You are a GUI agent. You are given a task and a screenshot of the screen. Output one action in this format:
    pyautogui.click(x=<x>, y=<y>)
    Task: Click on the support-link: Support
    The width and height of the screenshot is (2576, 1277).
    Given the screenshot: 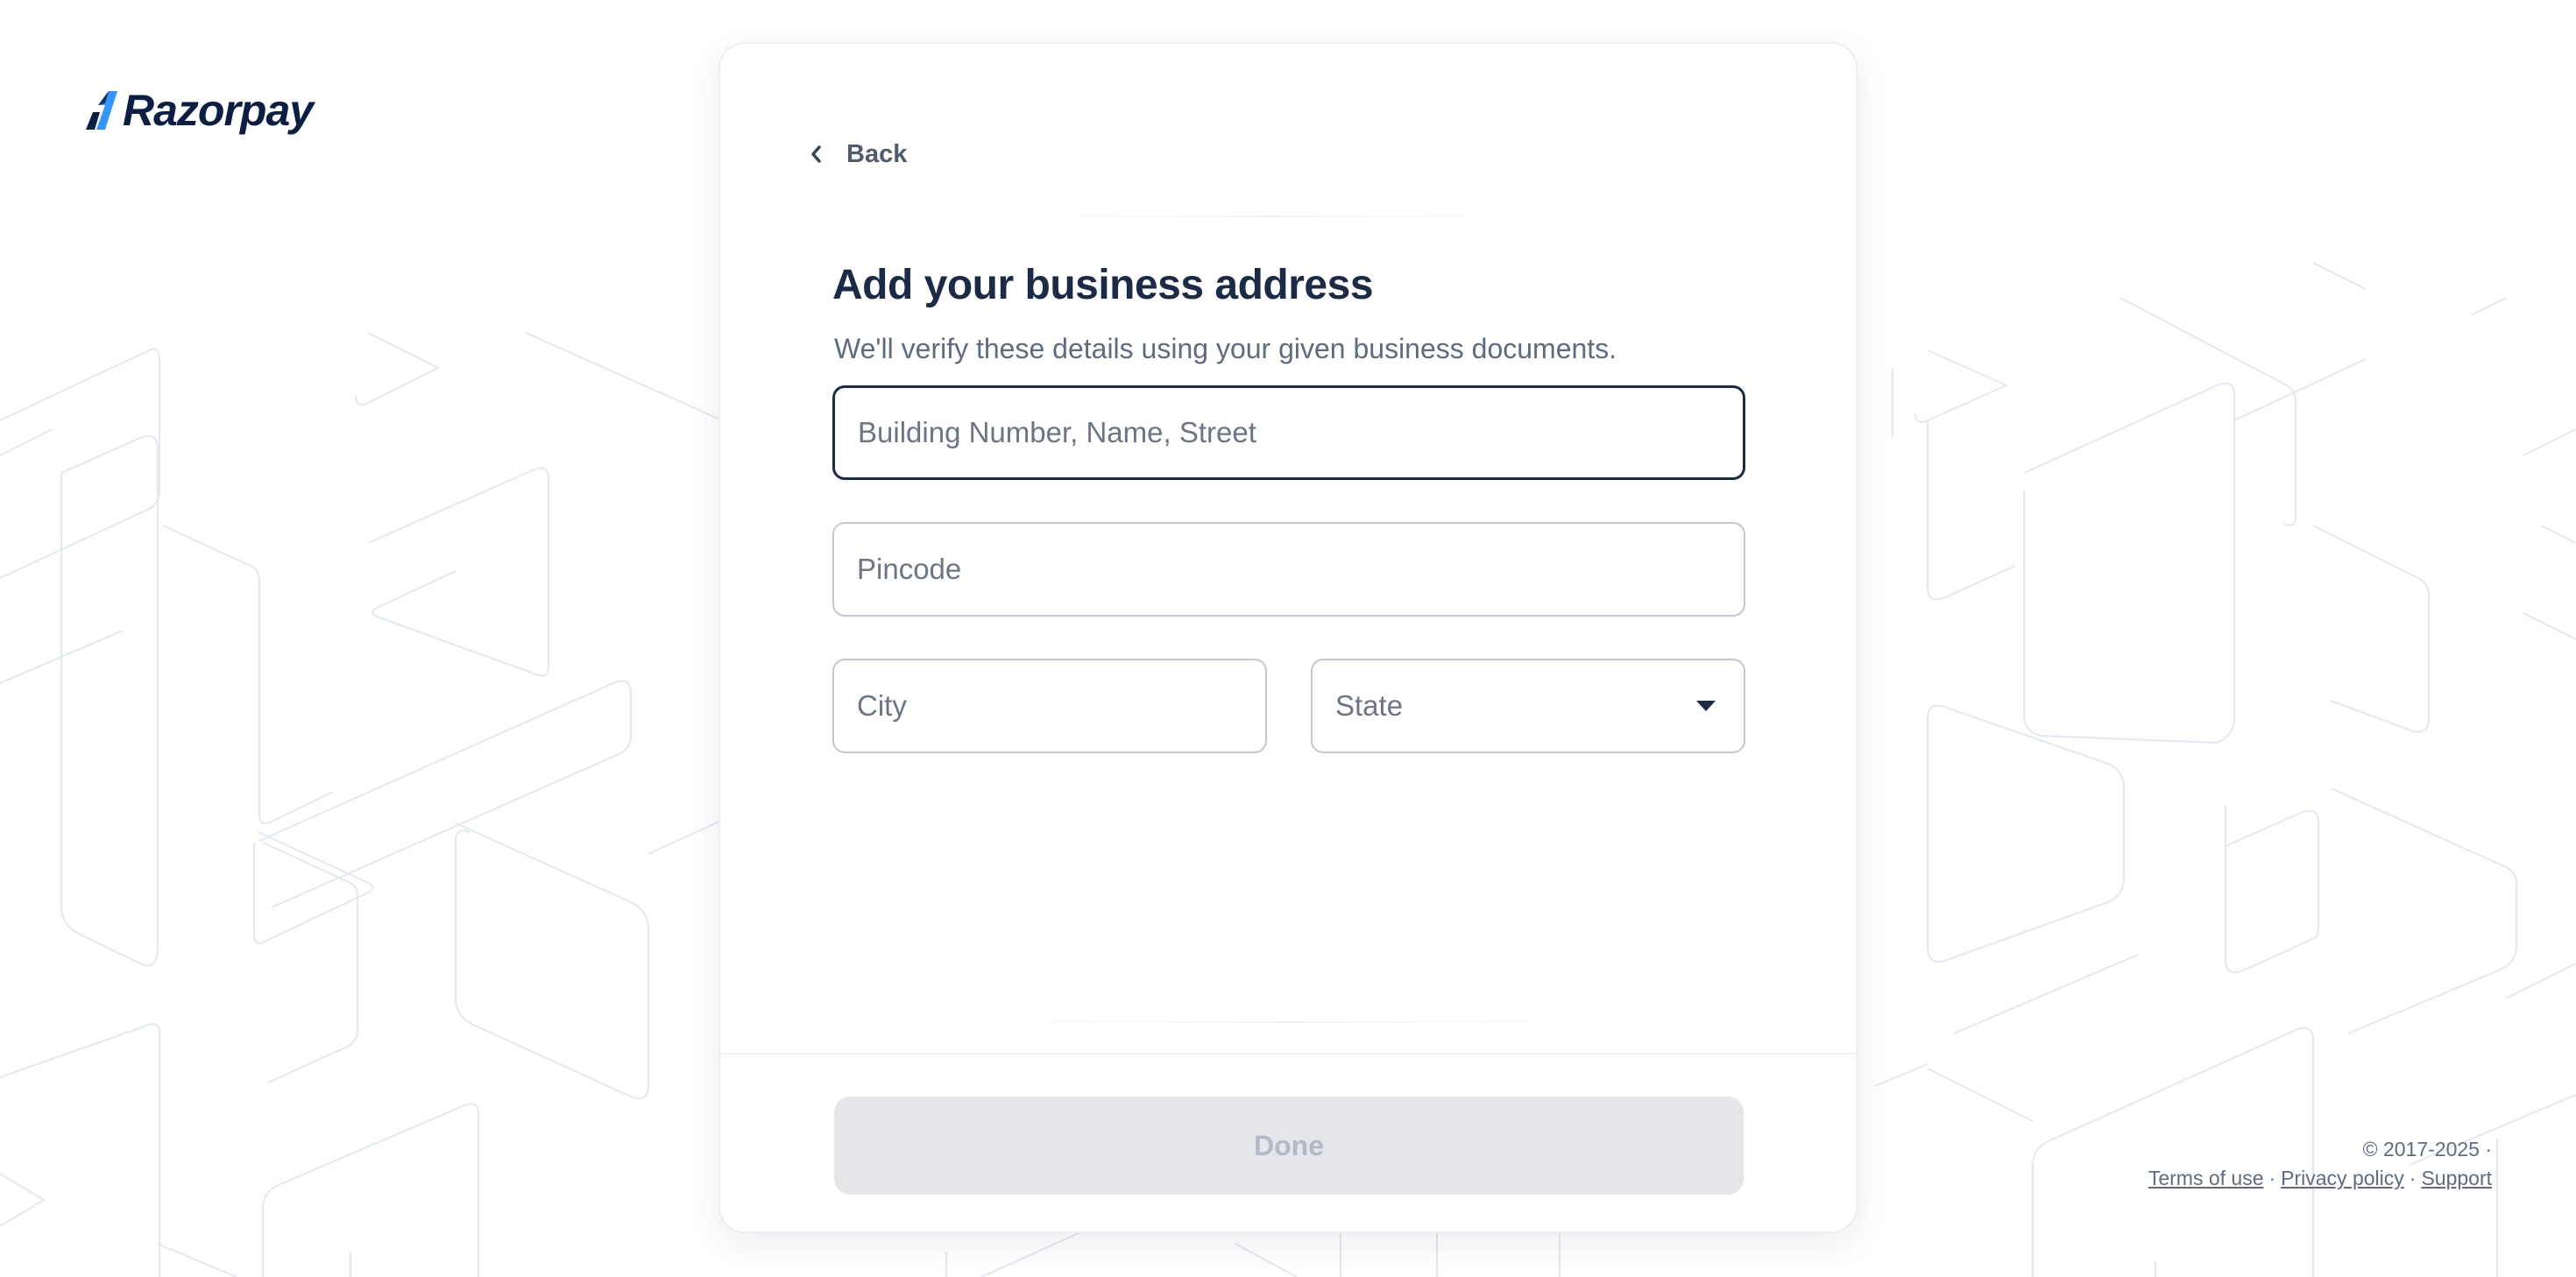 What is the action you would take?
    pyautogui.click(x=2456, y=1178)
    